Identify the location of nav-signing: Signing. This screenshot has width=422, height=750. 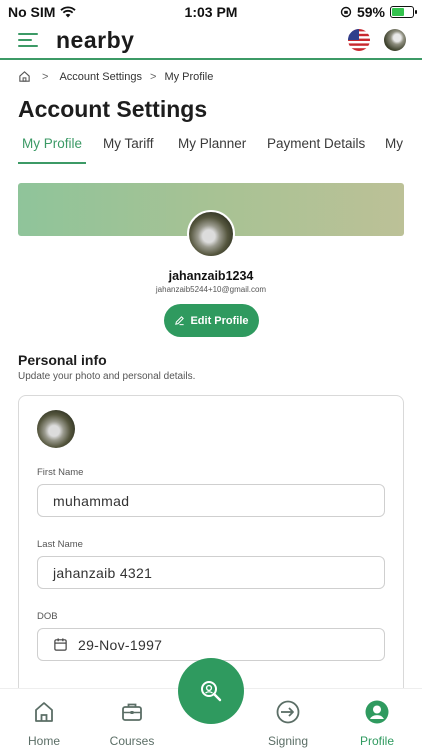
(288, 723).